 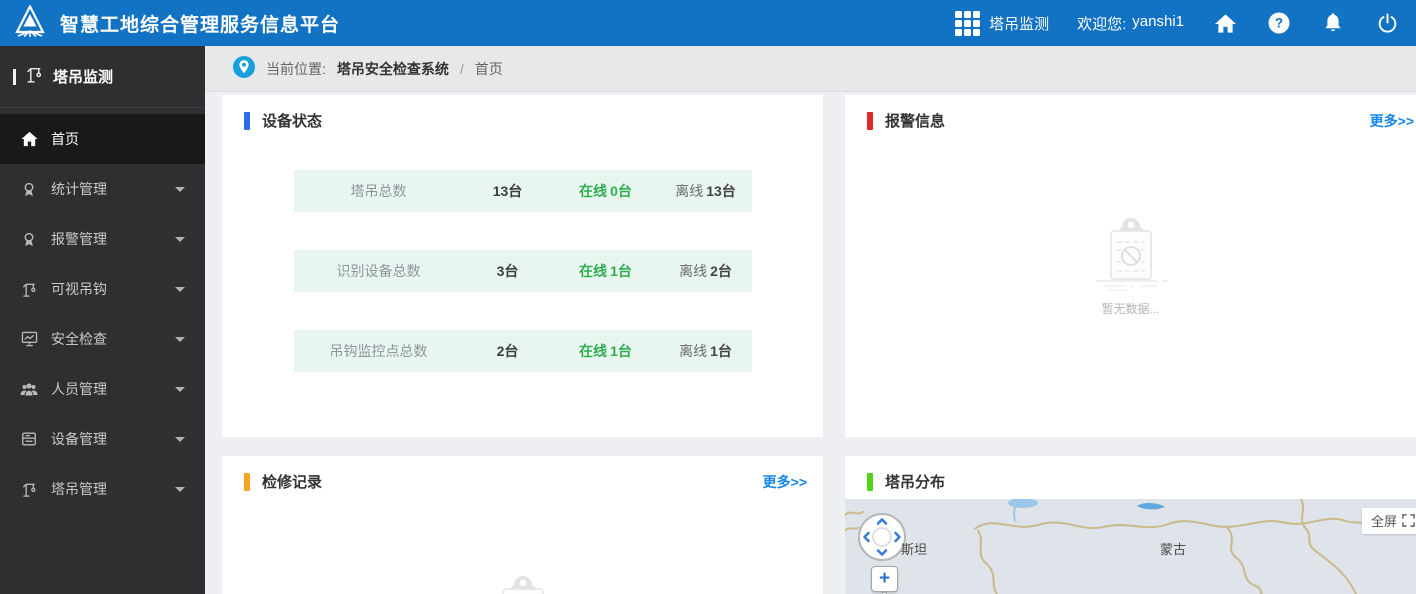 I want to click on grid-menu-icon, so click(x=968, y=23).